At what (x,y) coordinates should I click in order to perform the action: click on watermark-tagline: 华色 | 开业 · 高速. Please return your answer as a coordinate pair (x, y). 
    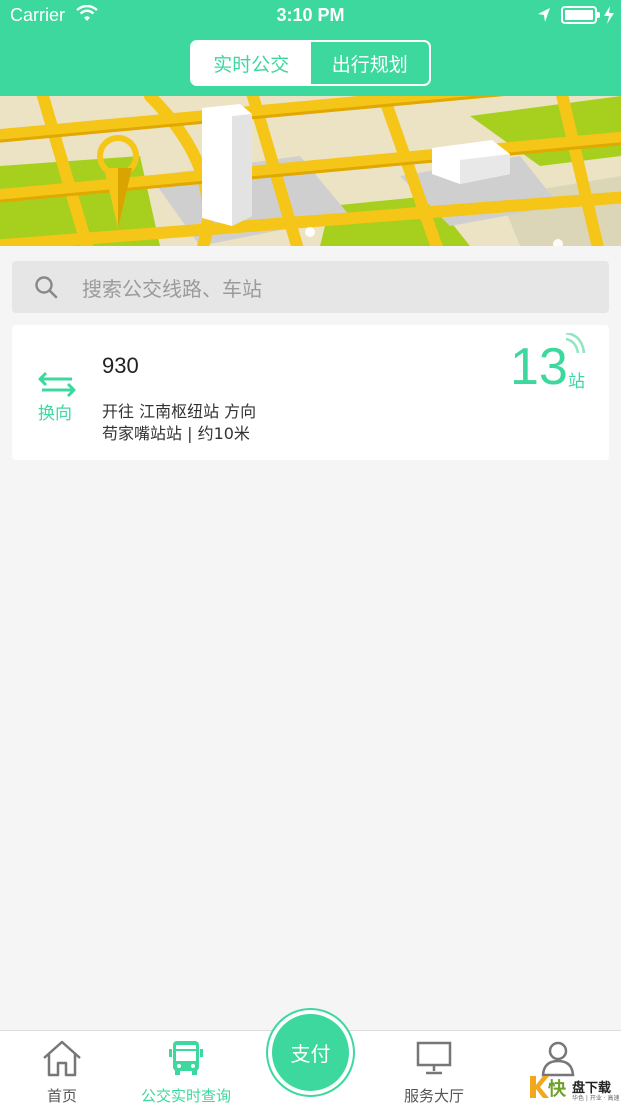
    Looking at the image, I should click on (596, 1098).